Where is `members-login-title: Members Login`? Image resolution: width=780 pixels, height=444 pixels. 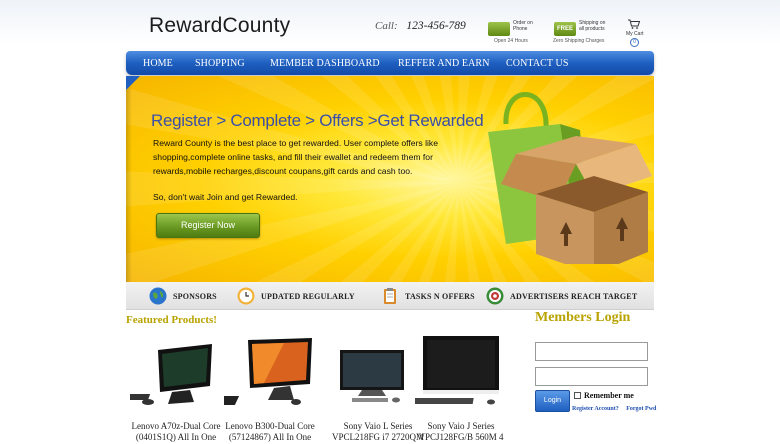
members-login-title: Members Login is located at coordinates (583, 317).